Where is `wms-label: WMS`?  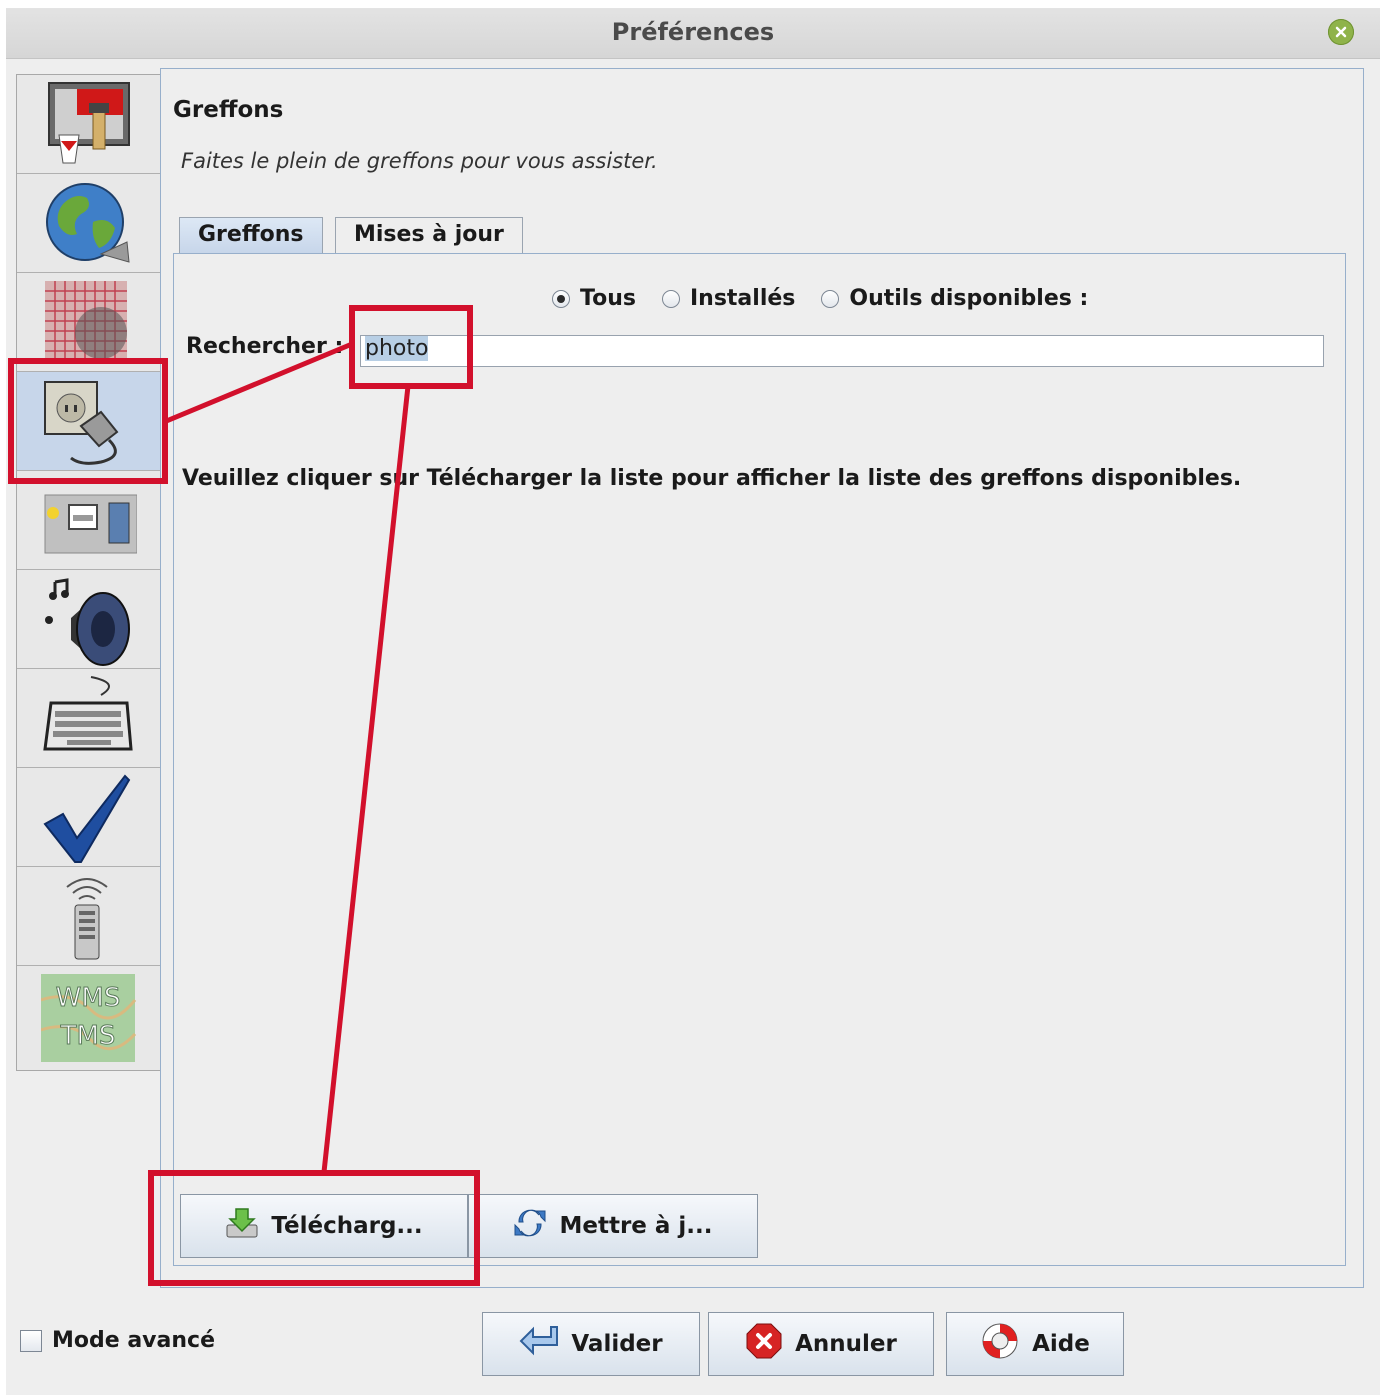 wms-label: WMS is located at coordinates (88, 998).